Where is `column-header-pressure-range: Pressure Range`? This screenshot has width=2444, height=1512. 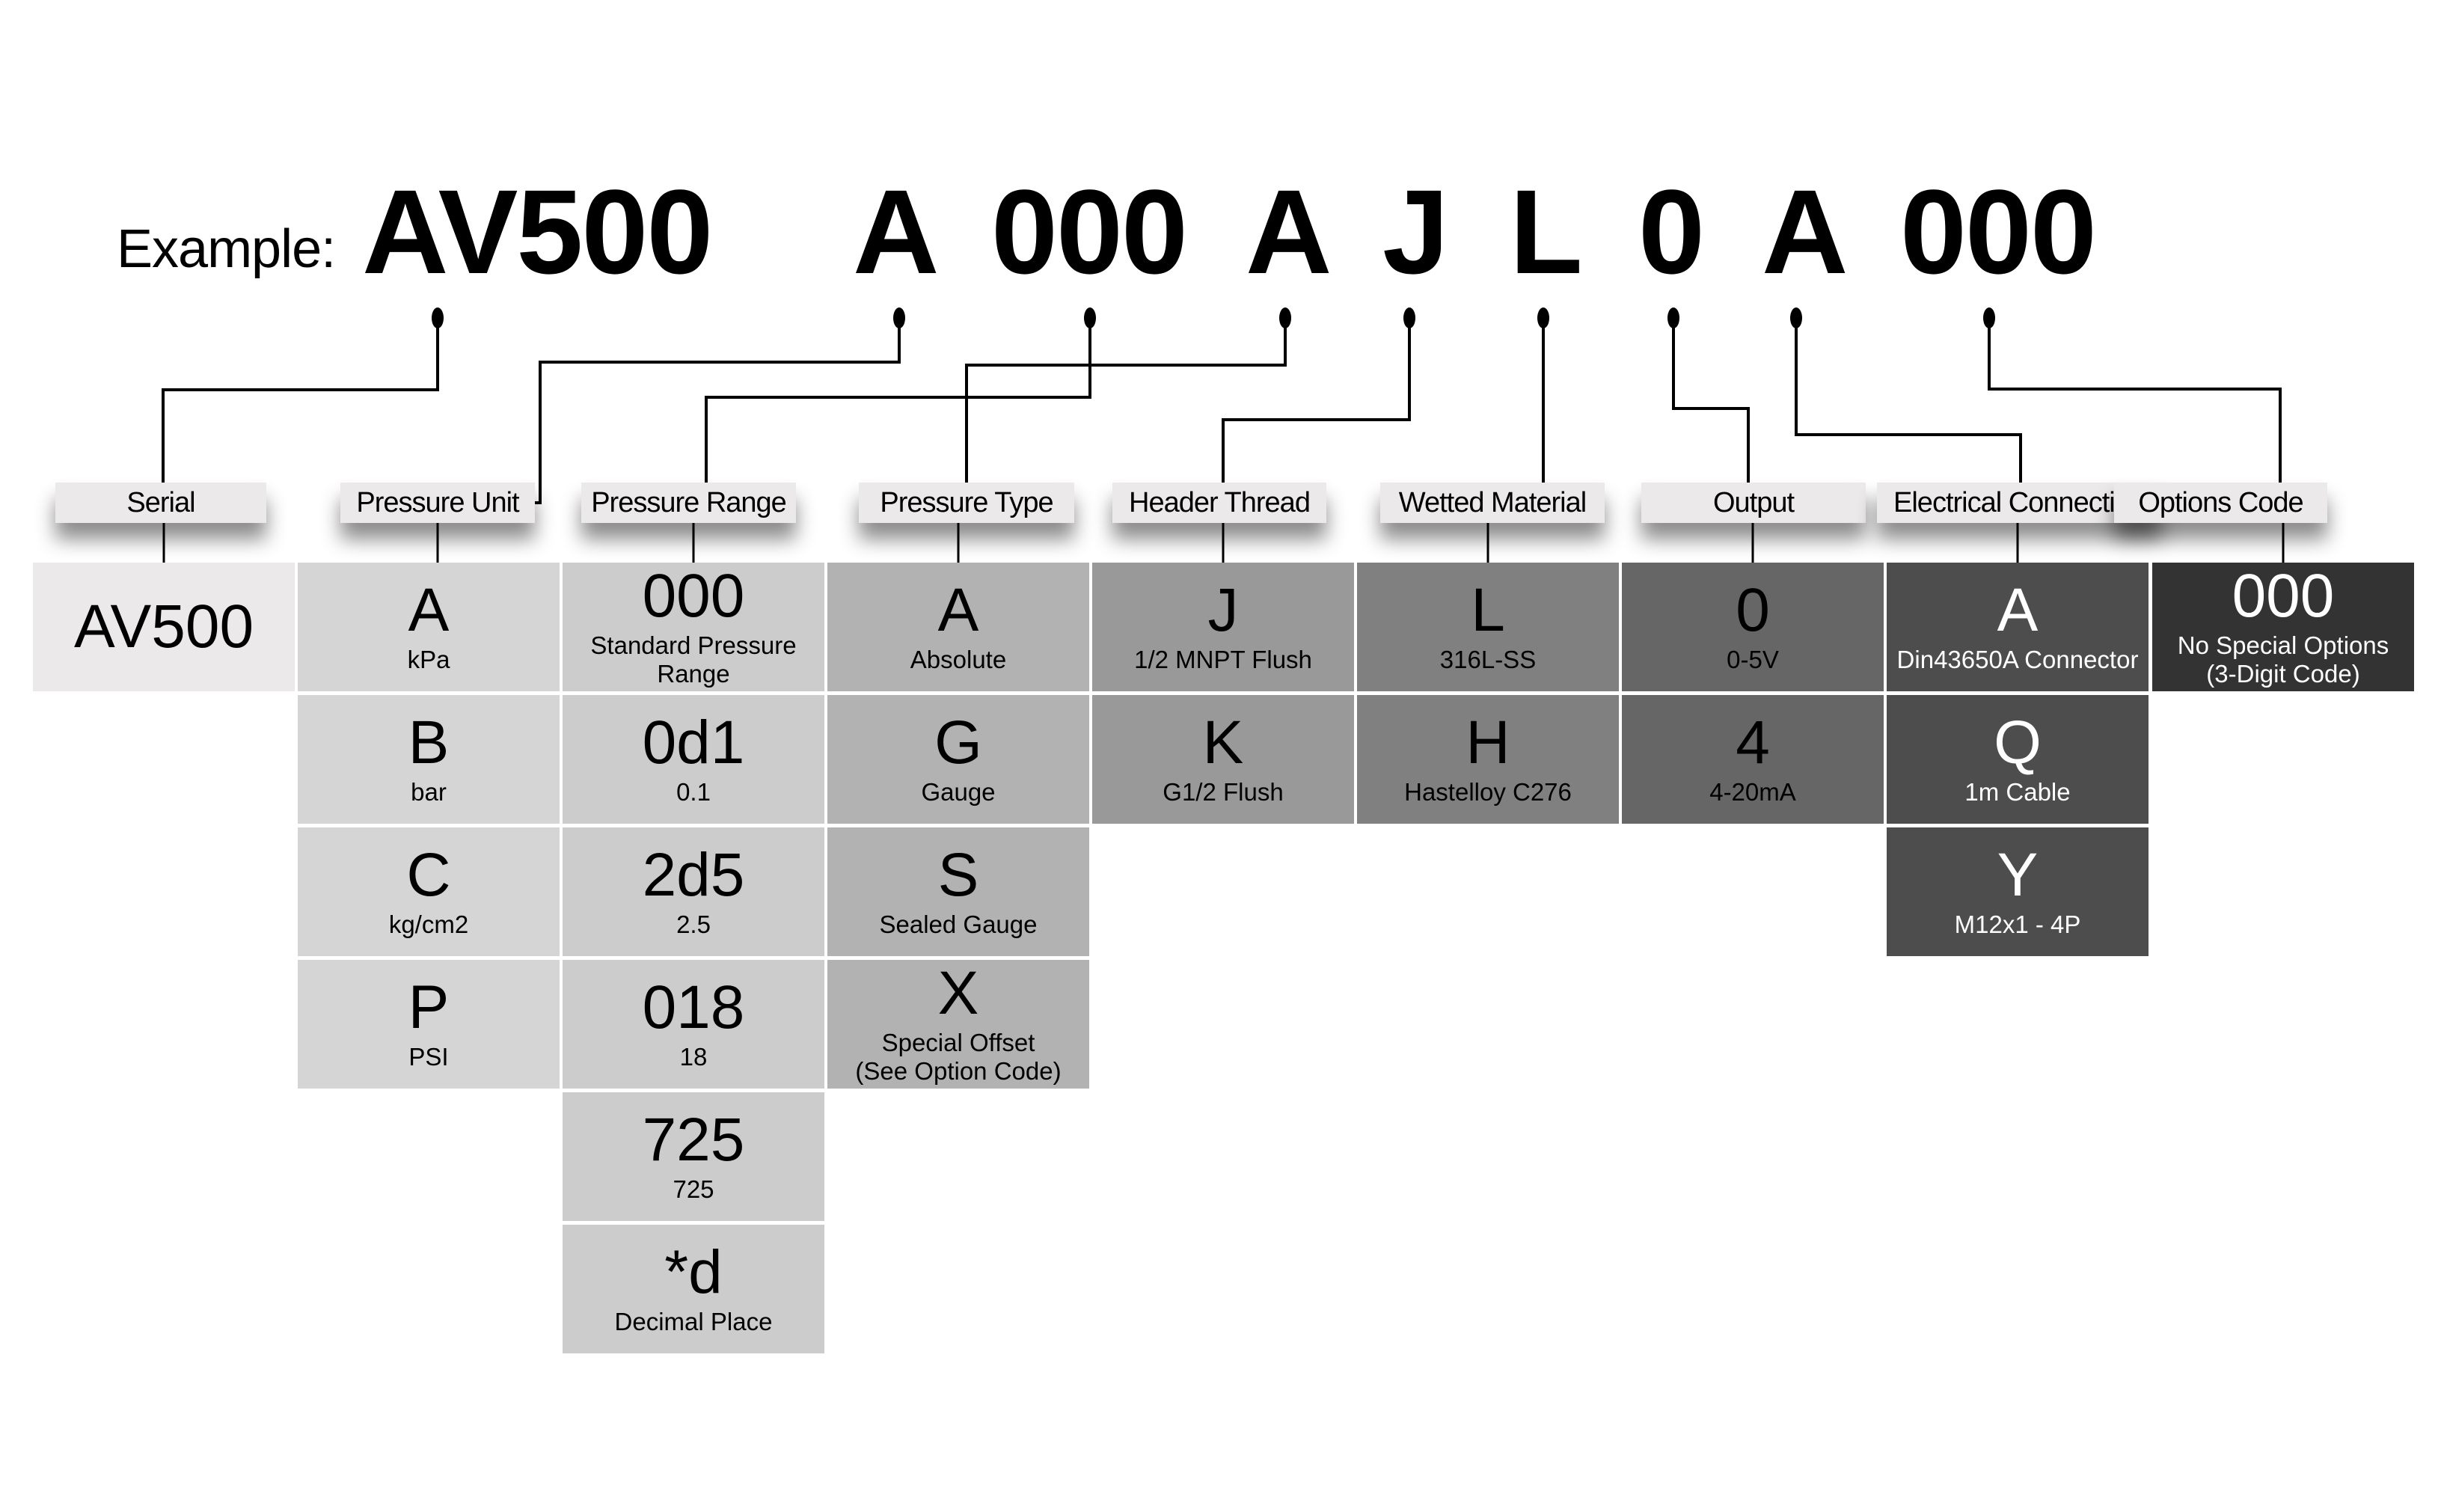
column-header-pressure-range: Pressure Range is located at coordinates (688, 503).